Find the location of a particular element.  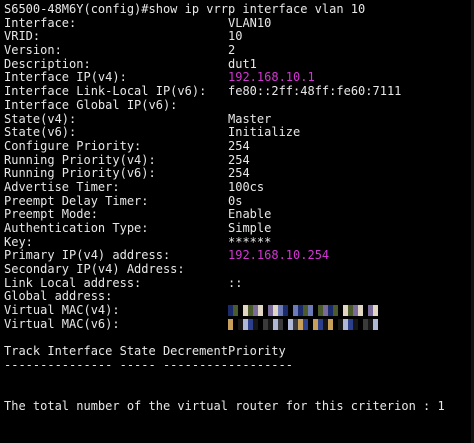

value-running-priority-v4: 254 is located at coordinates (239, 159).